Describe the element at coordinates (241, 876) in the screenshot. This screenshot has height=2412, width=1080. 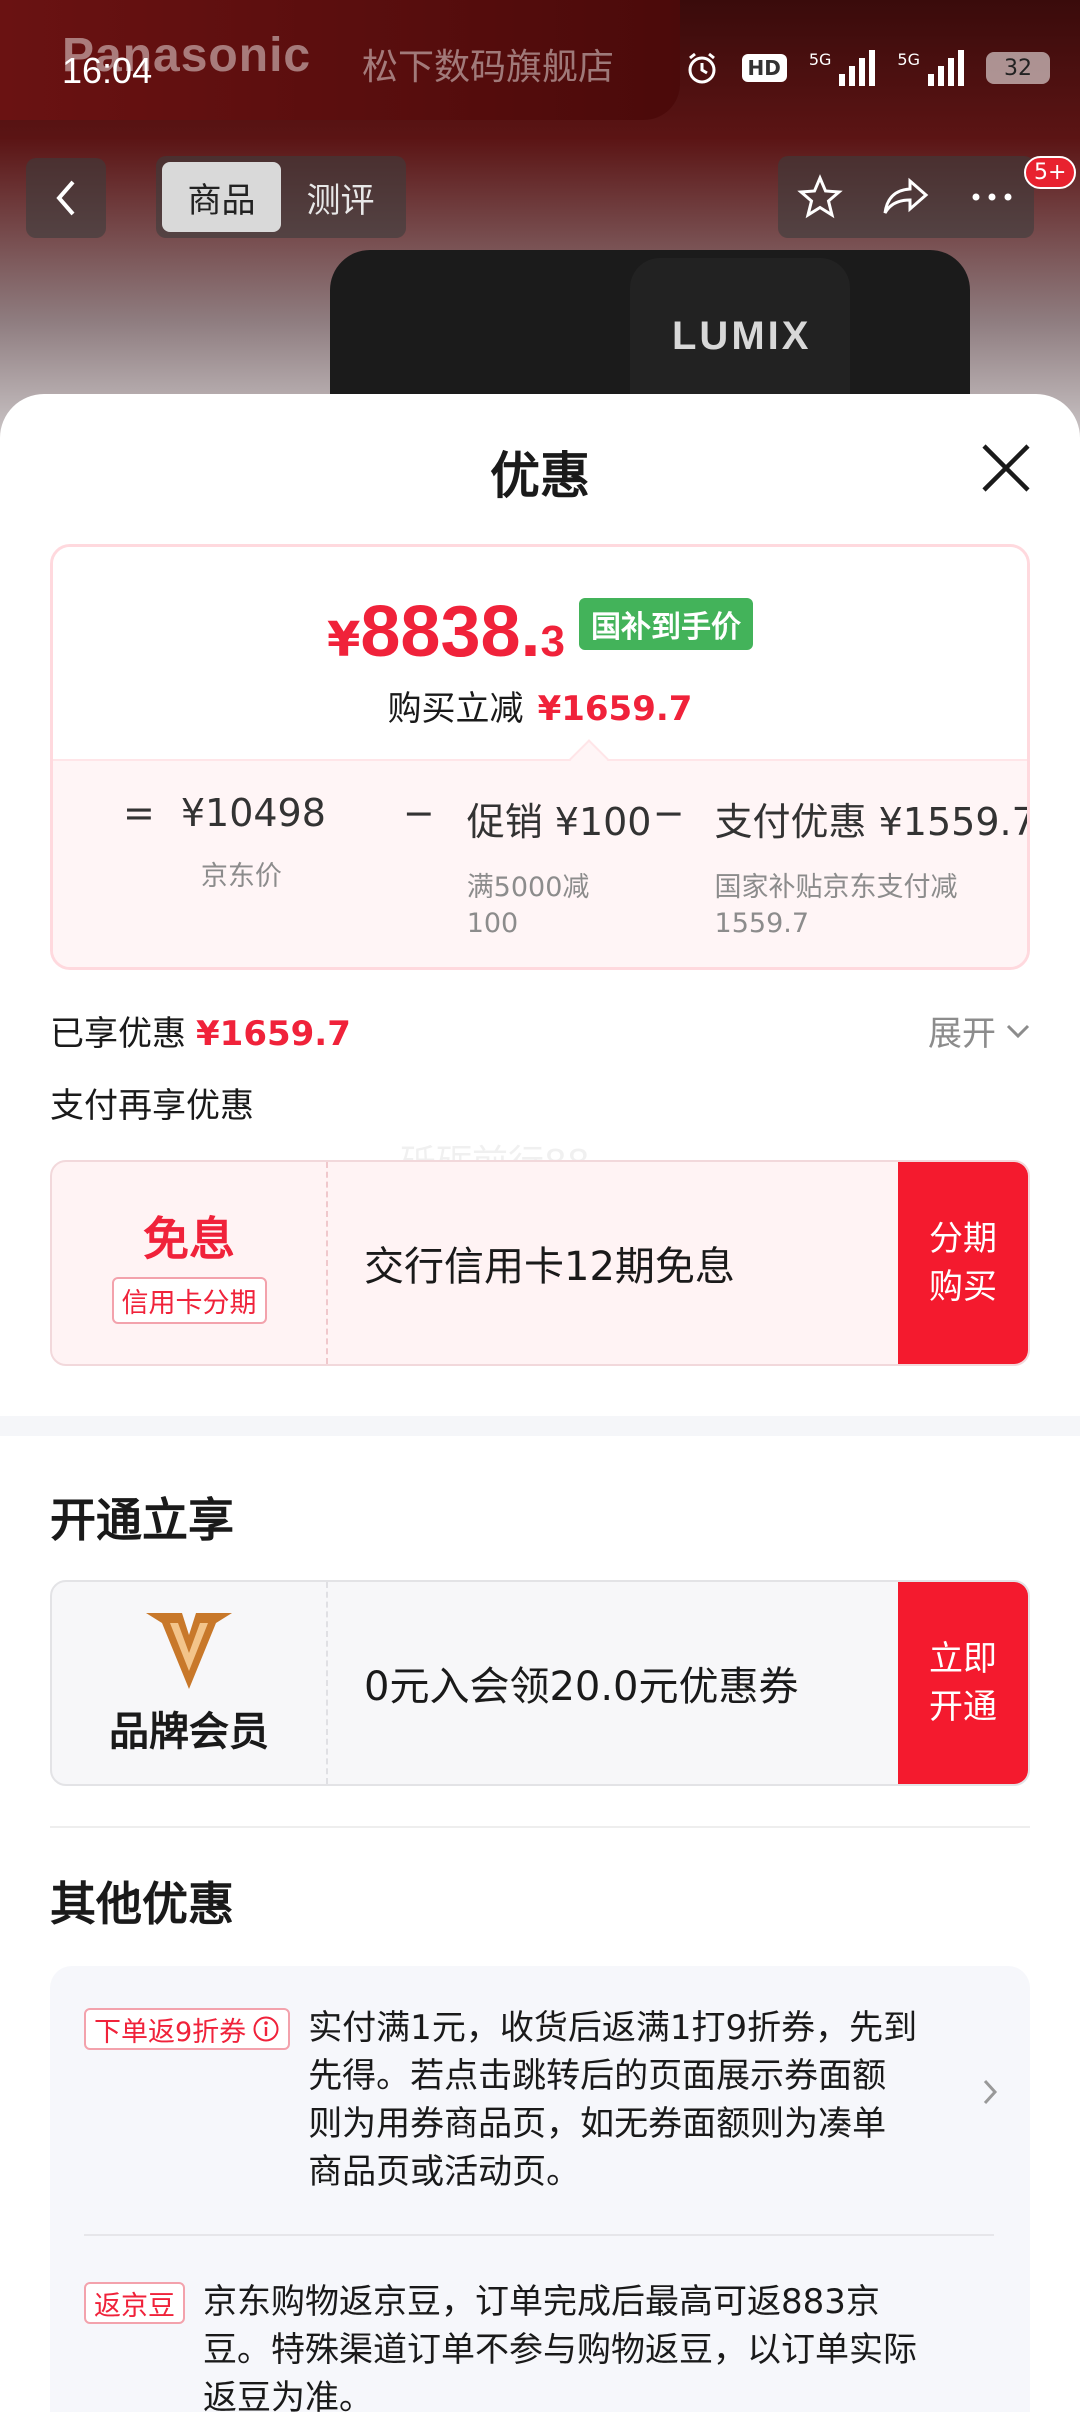
I see `jd-price-label: 京东价` at that location.